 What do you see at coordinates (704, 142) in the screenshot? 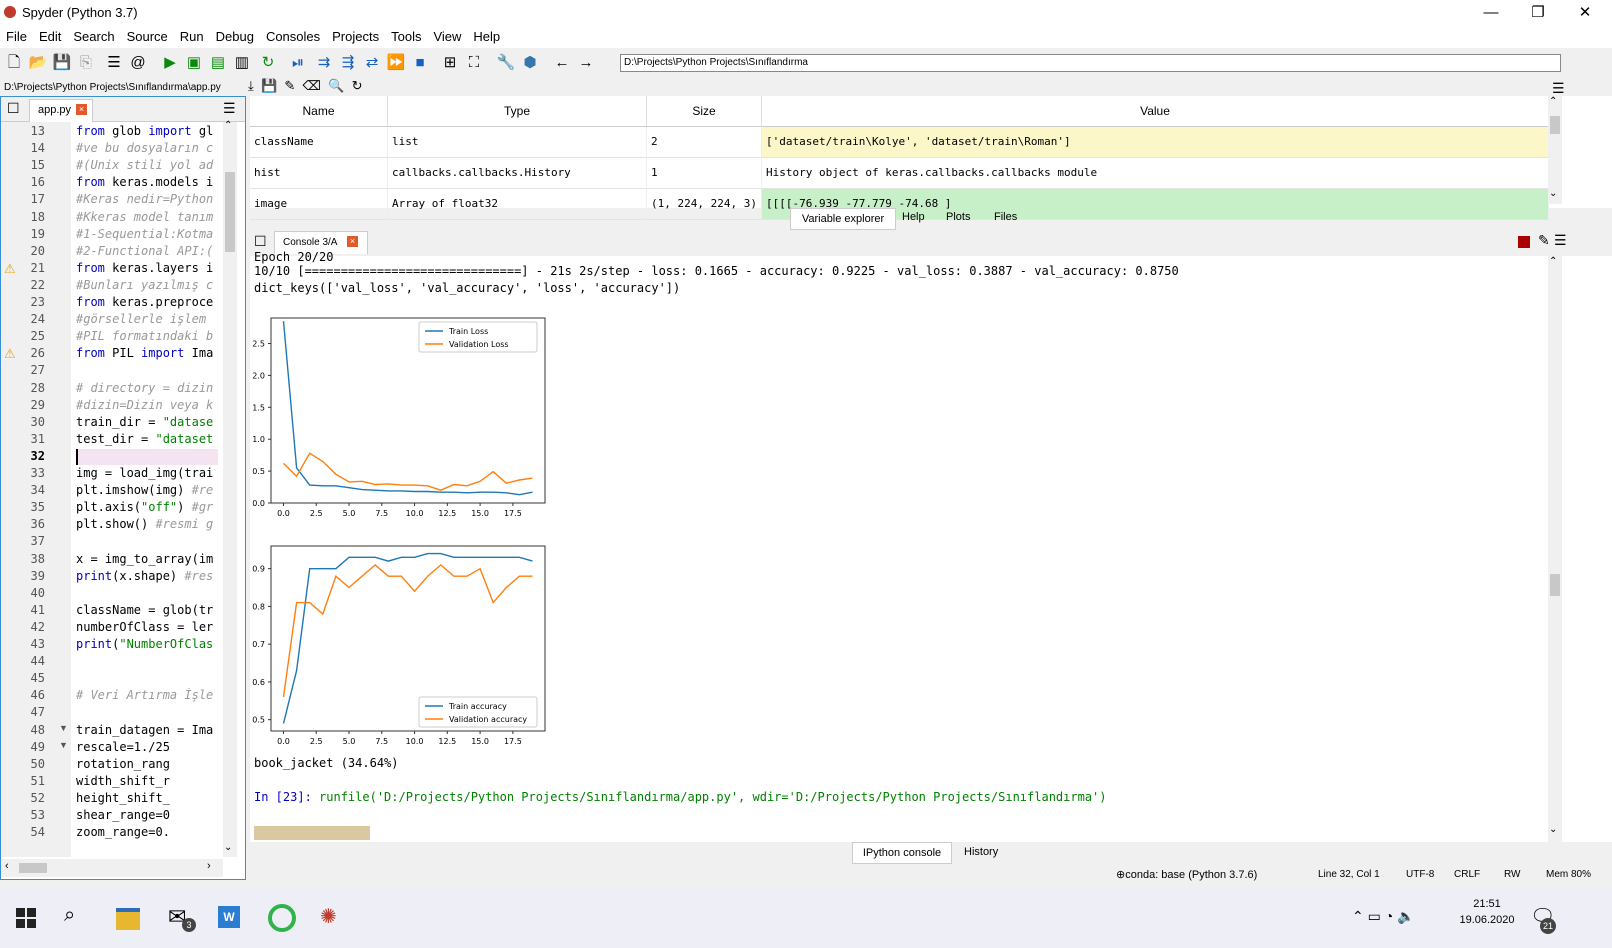
I see `variable-size-cell: 2` at bounding box center [704, 142].